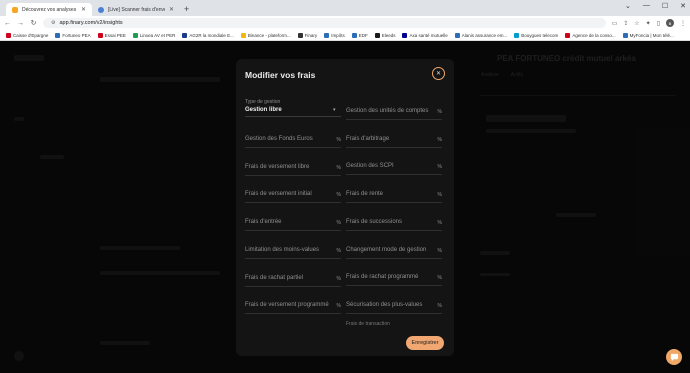 The height and width of the screenshot is (373, 690). What do you see at coordinates (280, 75) in the screenshot?
I see `modal-title: Modifier vos frais` at bounding box center [280, 75].